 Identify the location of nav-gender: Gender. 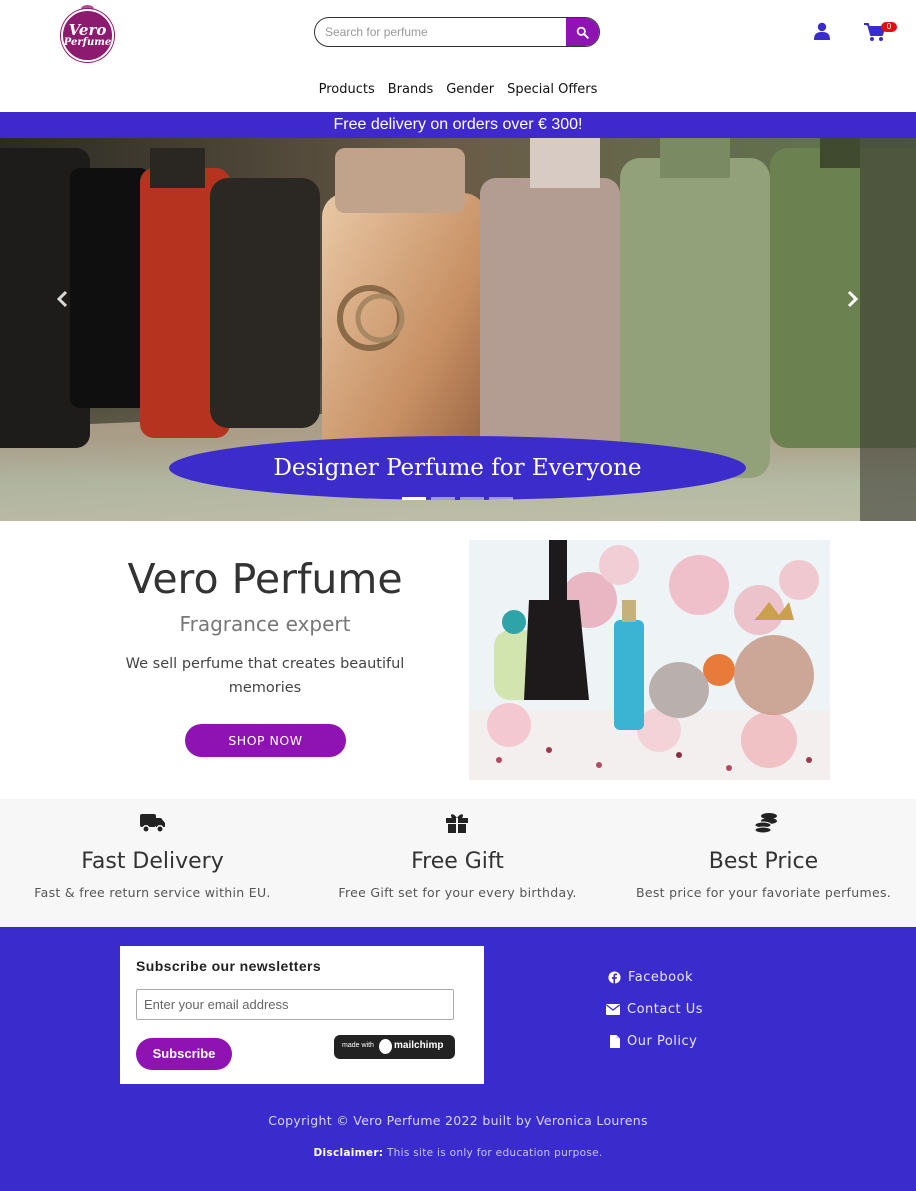
(470, 89).